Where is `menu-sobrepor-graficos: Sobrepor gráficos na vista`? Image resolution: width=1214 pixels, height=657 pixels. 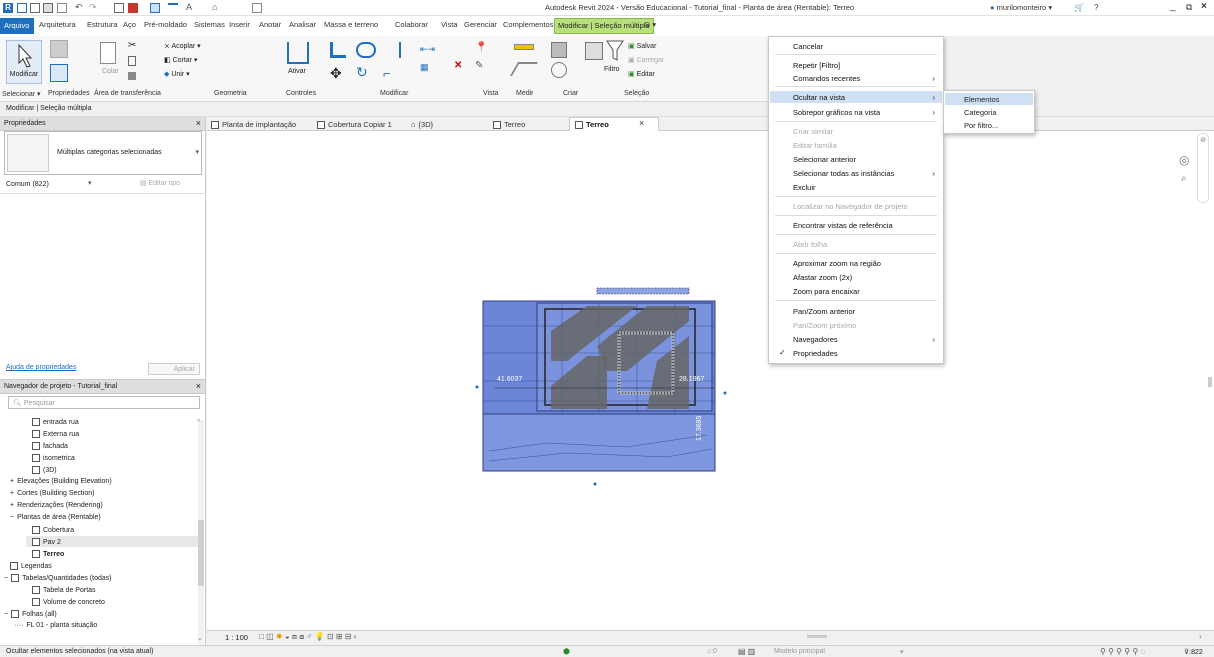 menu-sobrepor-graficos: Sobrepor gráficos na vista is located at coordinates (836, 112).